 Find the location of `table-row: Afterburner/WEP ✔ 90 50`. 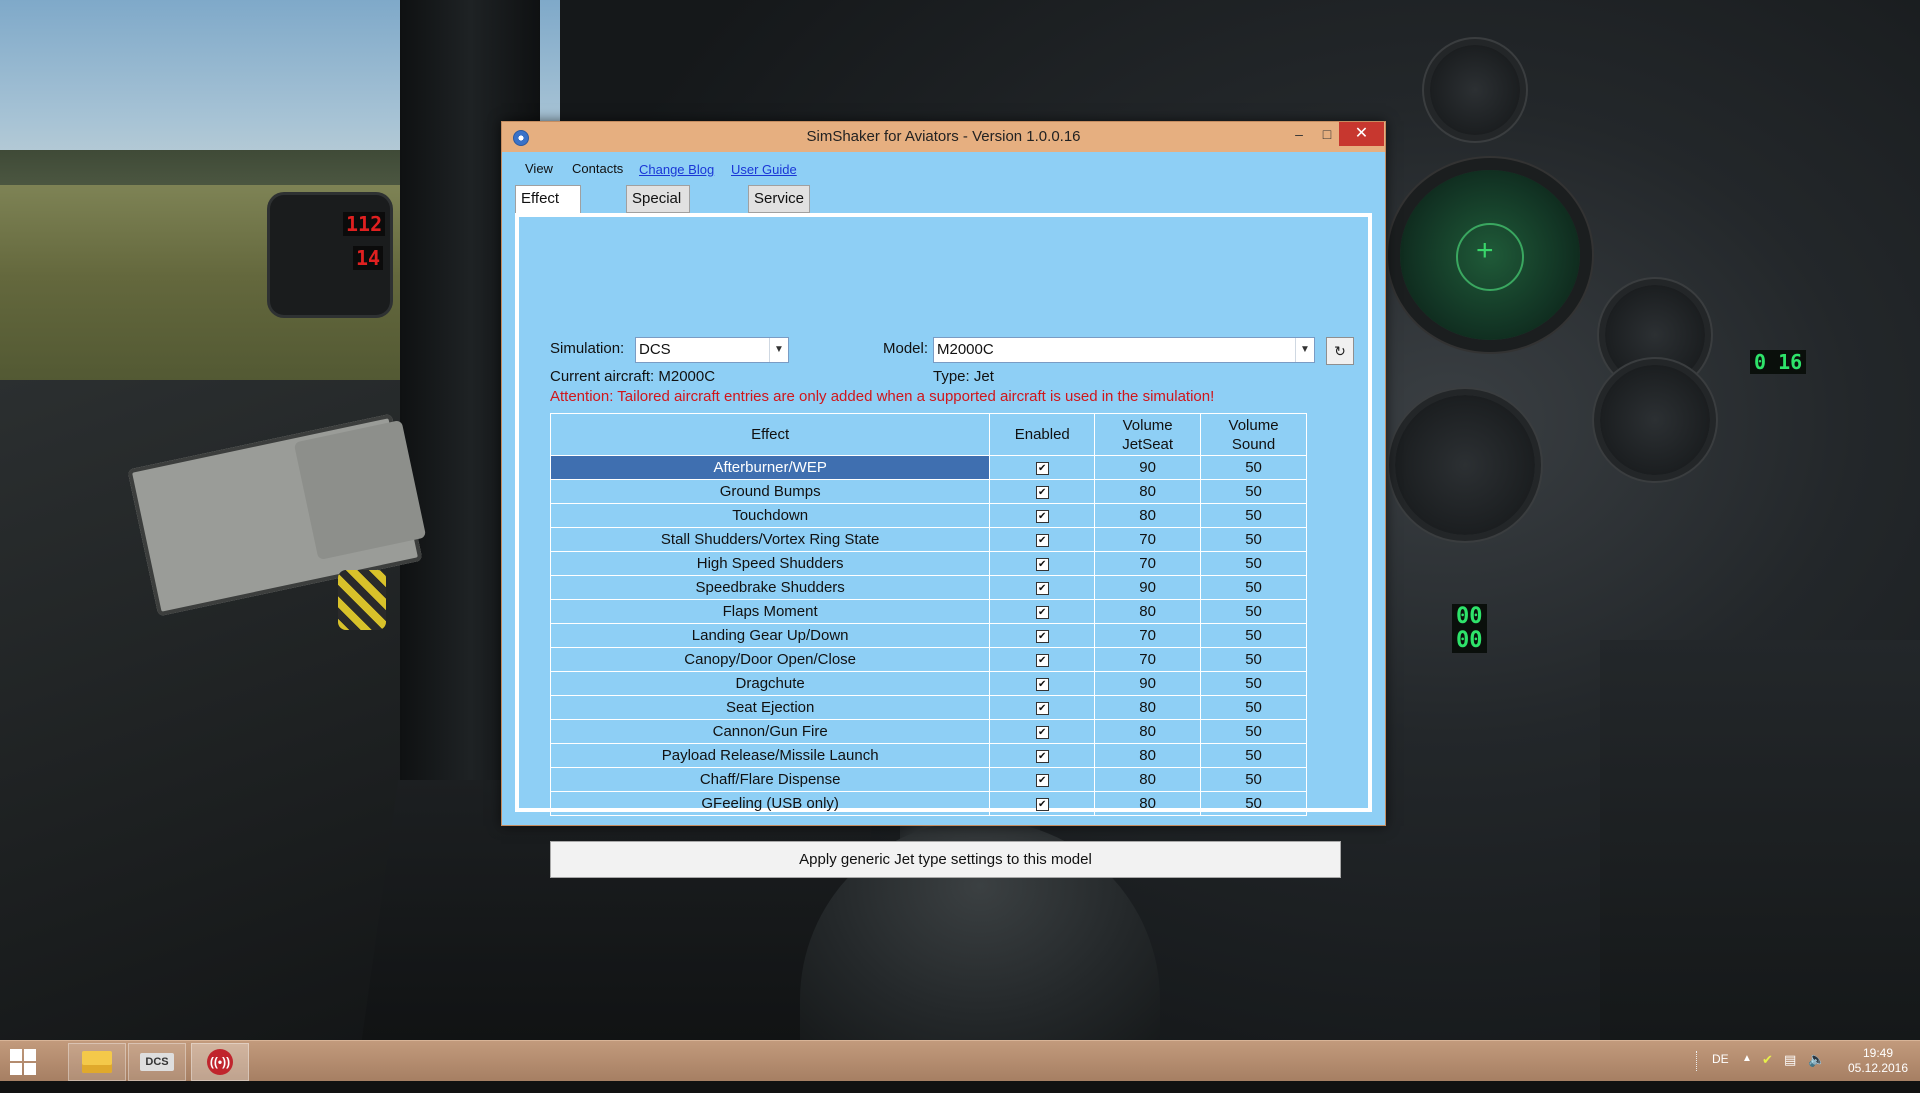

table-row: Afterburner/WEP ✔ 90 50 is located at coordinates (928, 467).